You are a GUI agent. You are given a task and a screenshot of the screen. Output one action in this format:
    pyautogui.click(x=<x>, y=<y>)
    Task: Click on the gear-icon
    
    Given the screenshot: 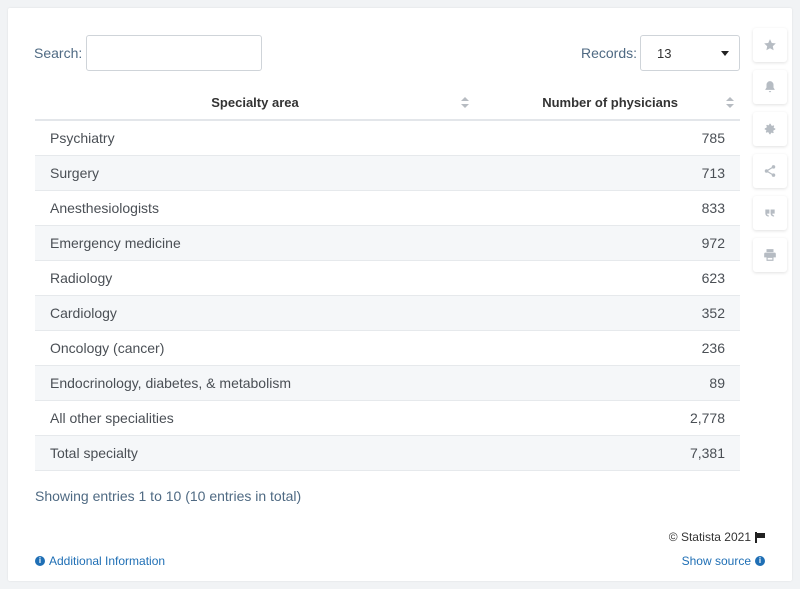 What is the action you would take?
    pyautogui.click(x=770, y=129)
    